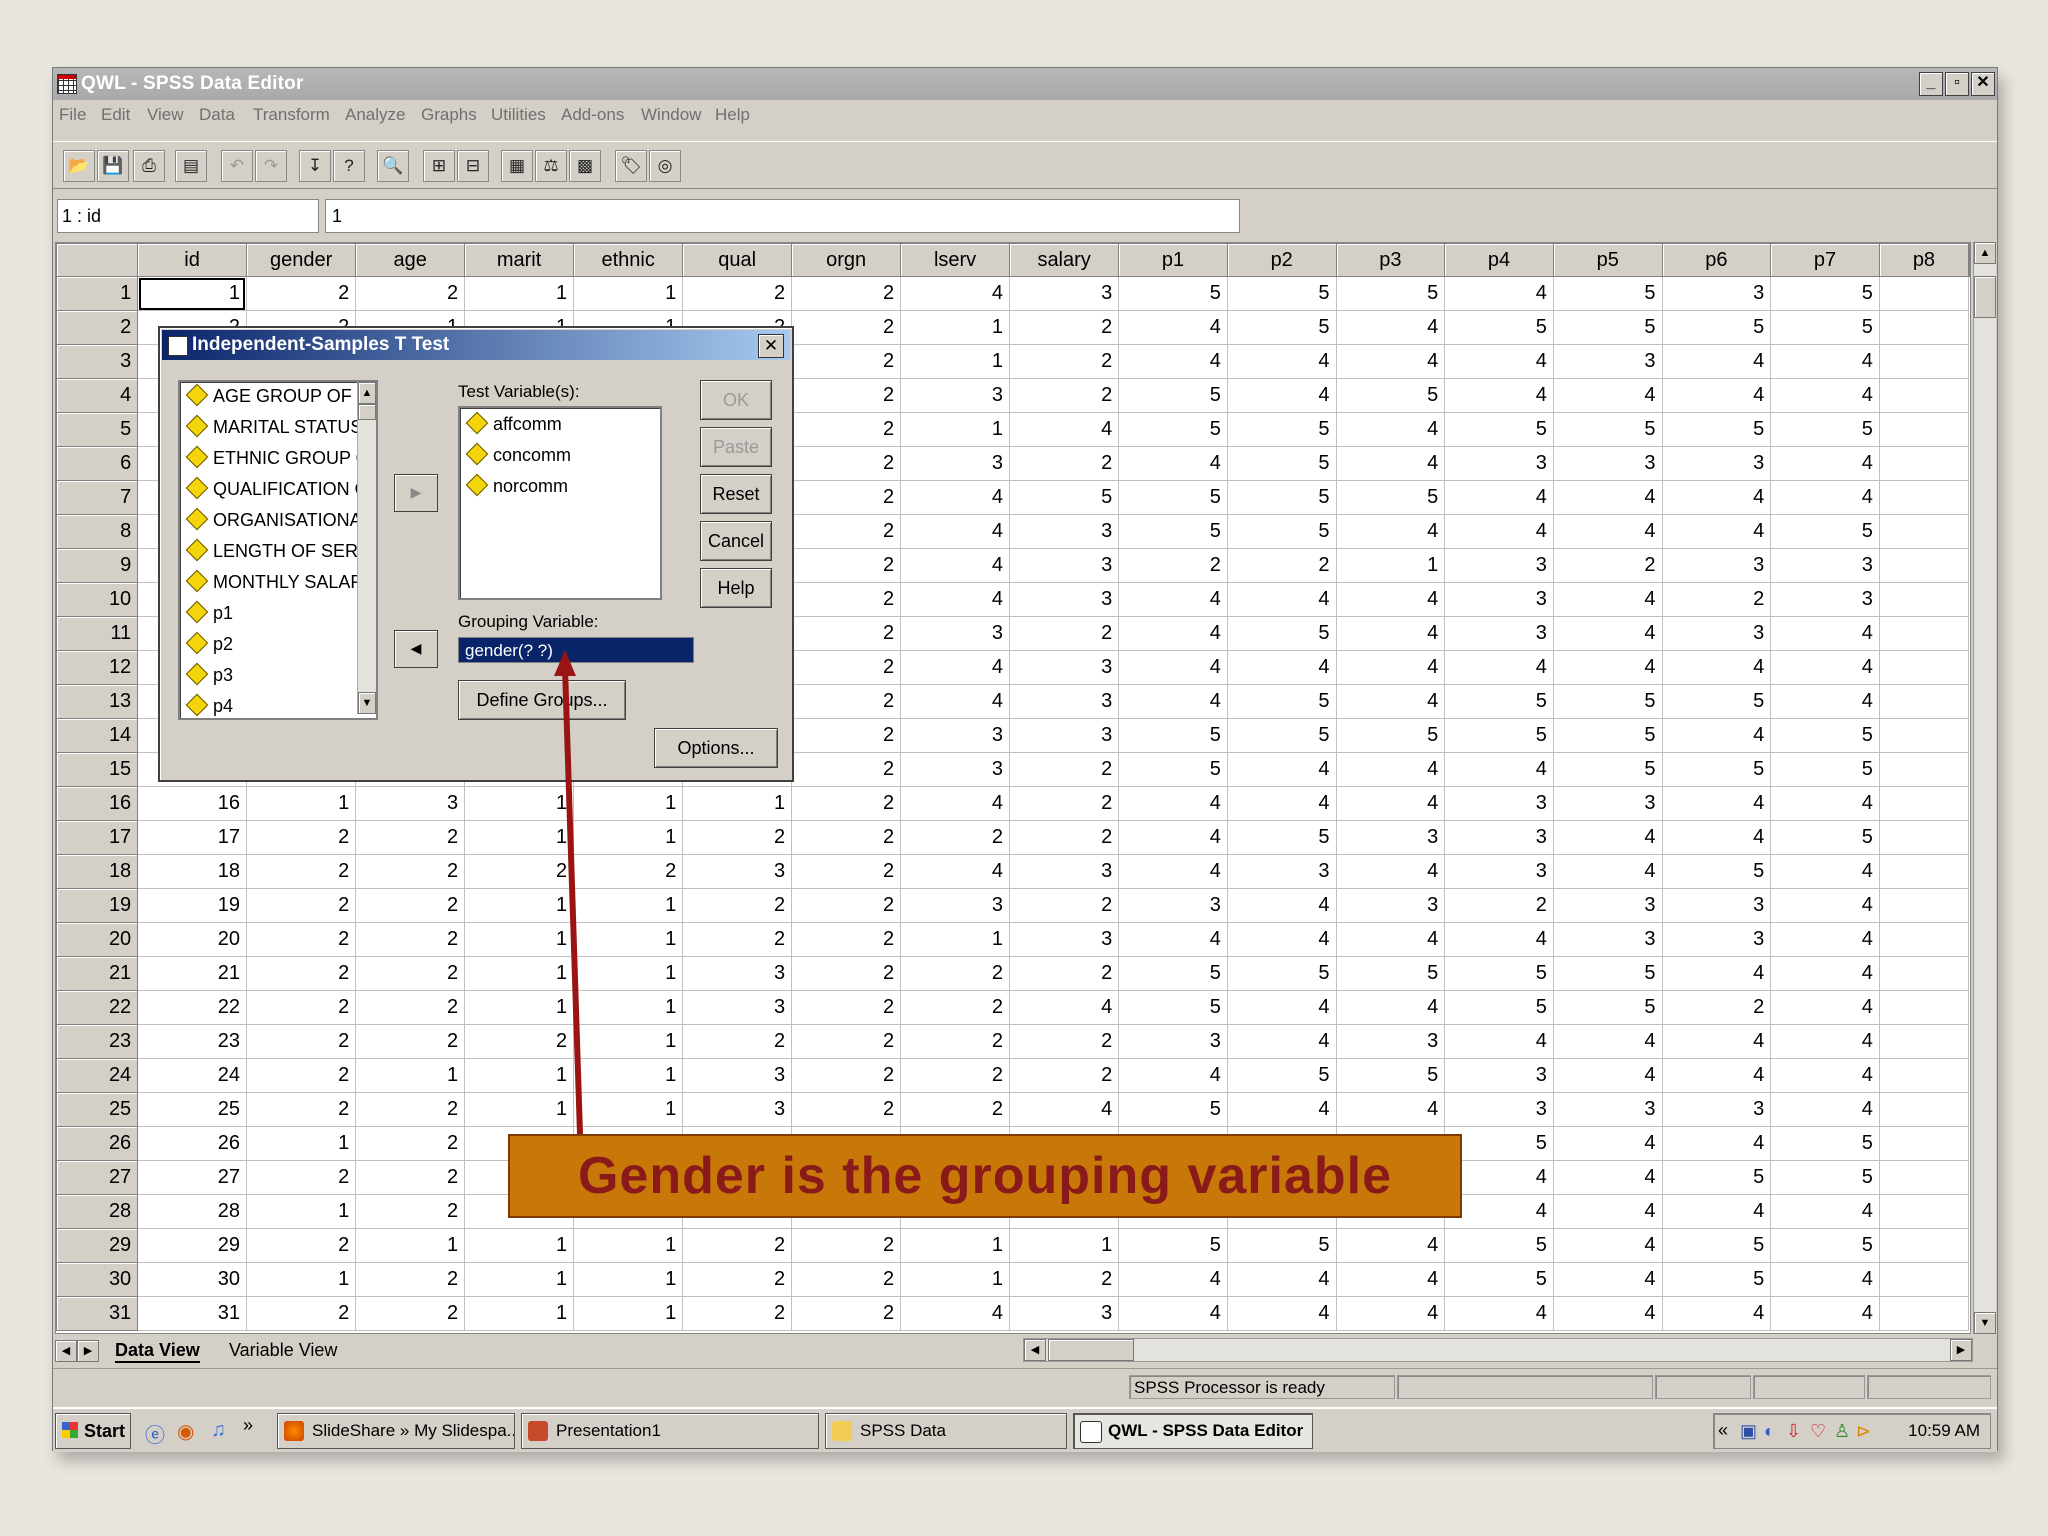  I want to click on column-header-p7: p7, so click(1825, 260).